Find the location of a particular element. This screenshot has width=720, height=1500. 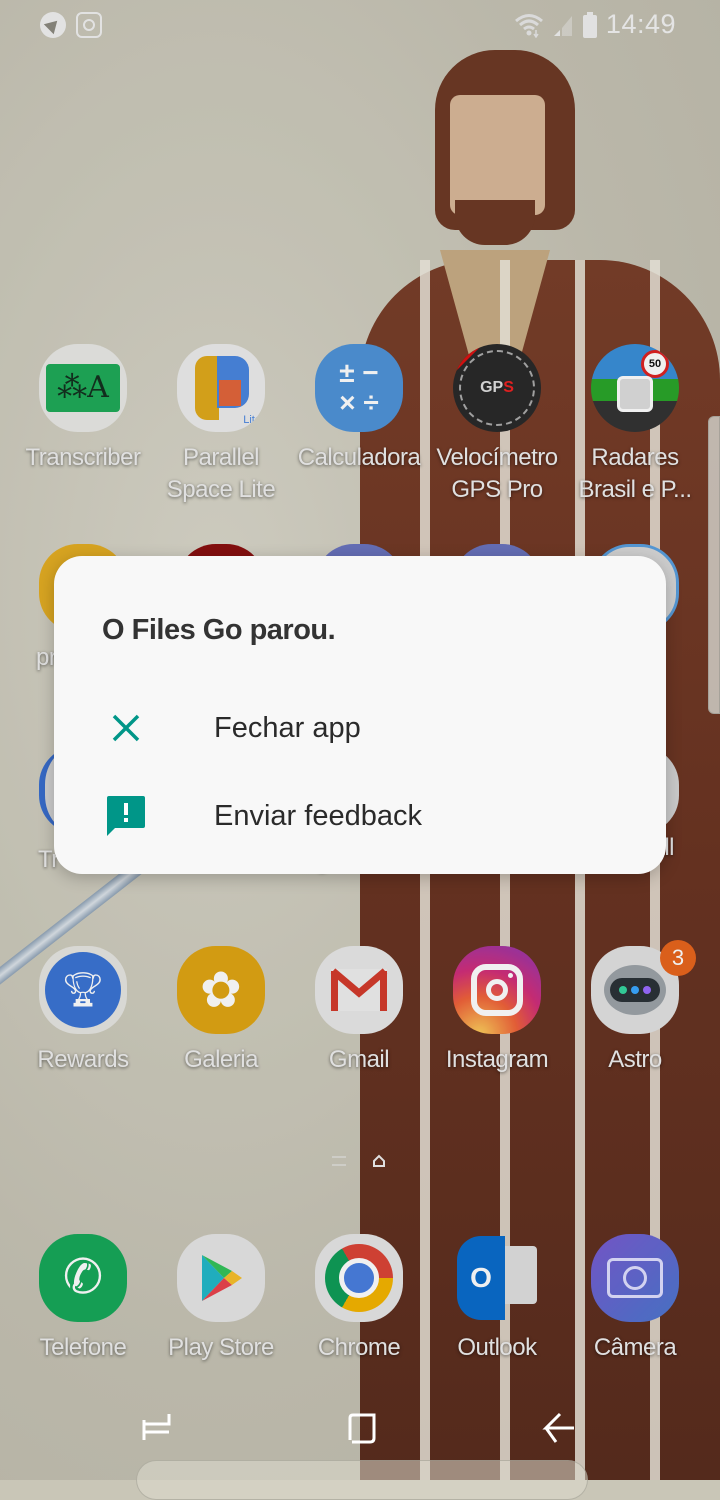

recents-icon is located at coordinates (156, 1427).